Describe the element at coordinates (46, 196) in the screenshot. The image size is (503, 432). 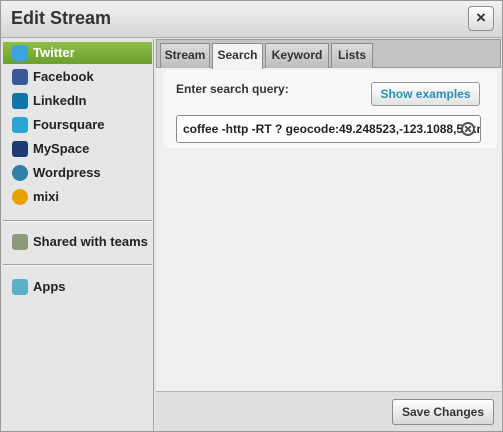
I see `sidebar-item-label: mixi` at that location.